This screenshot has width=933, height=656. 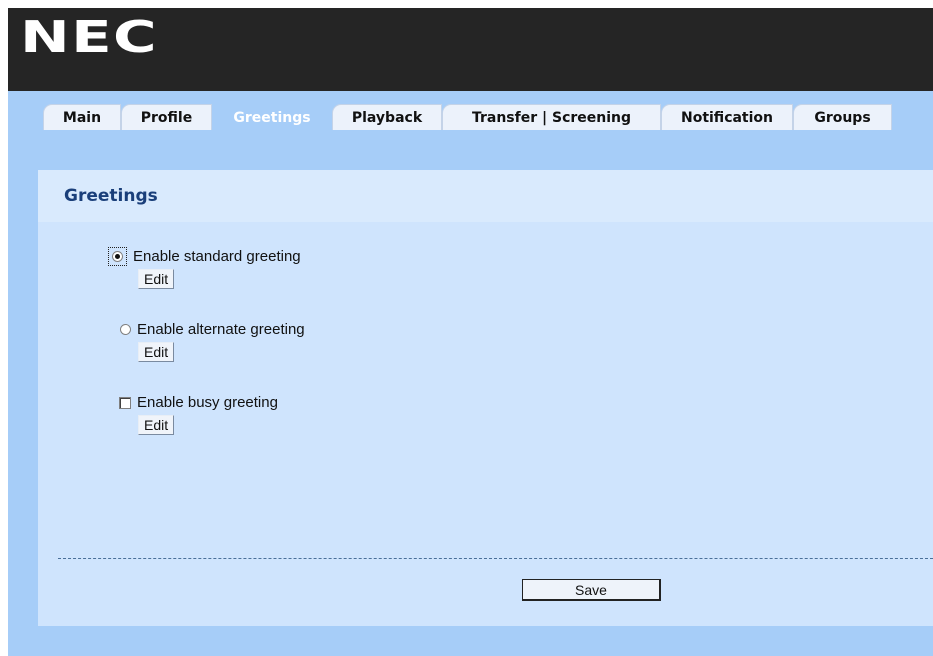 What do you see at coordinates (125, 329) in the screenshot?
I see `alternate-greeting-radio` at bounding box center [125, 329].